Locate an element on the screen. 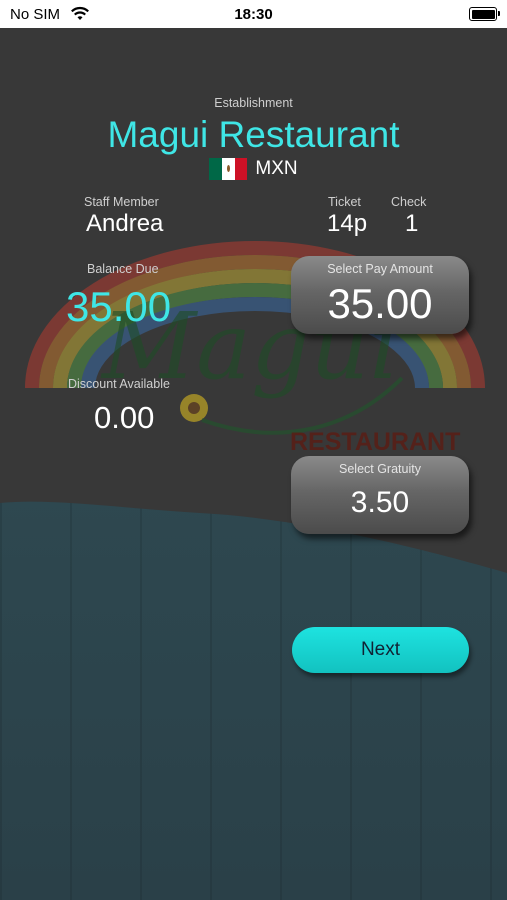 The width and height of the screenshot is (507, 900). check-label: Check is located at coordinates (409, 202).